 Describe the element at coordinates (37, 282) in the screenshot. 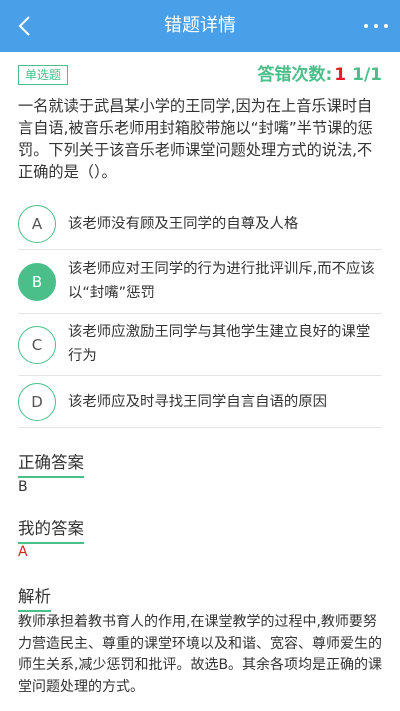

I see `option-b-circle: B` at that location.